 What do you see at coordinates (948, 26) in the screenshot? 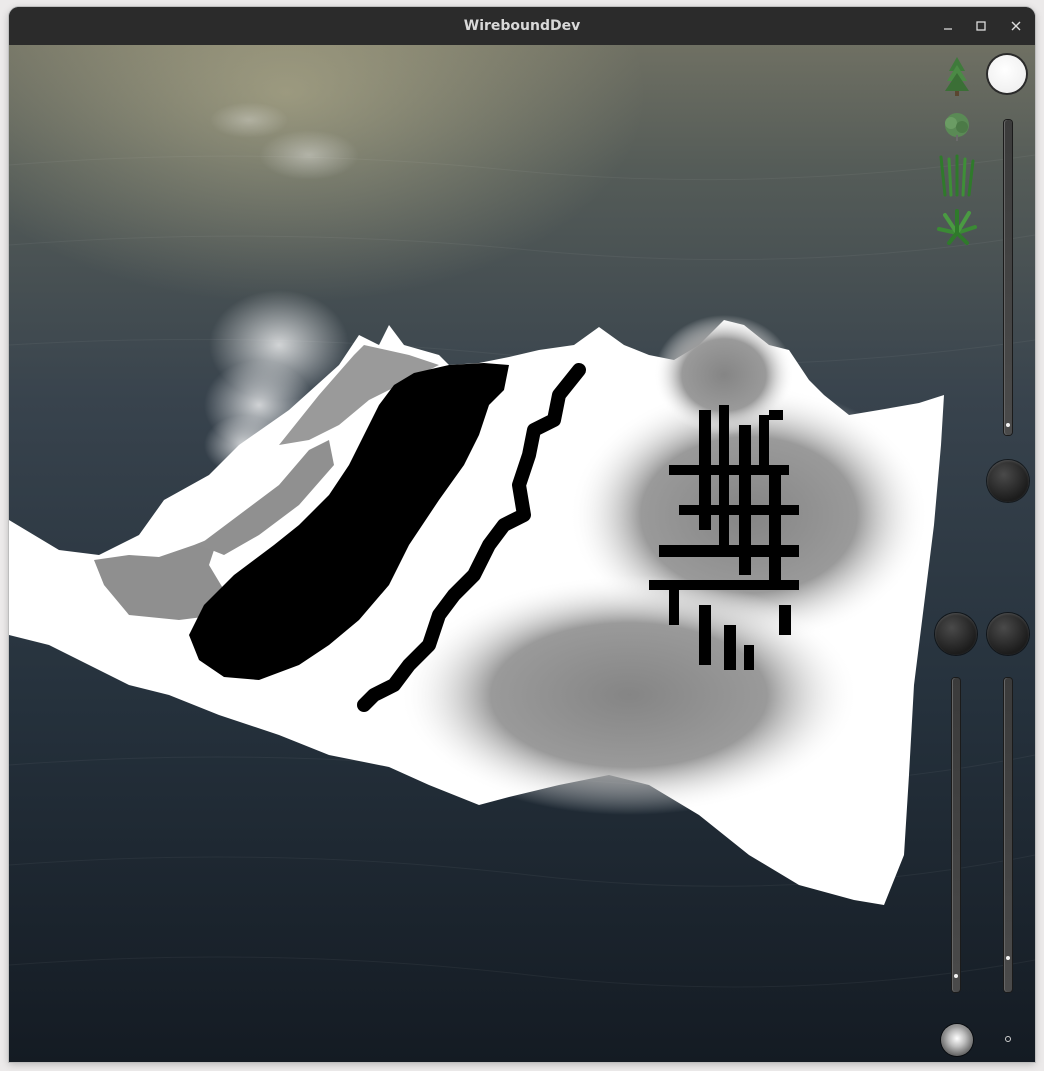
I see `minimize-icon` at bounding box center [948, 26].